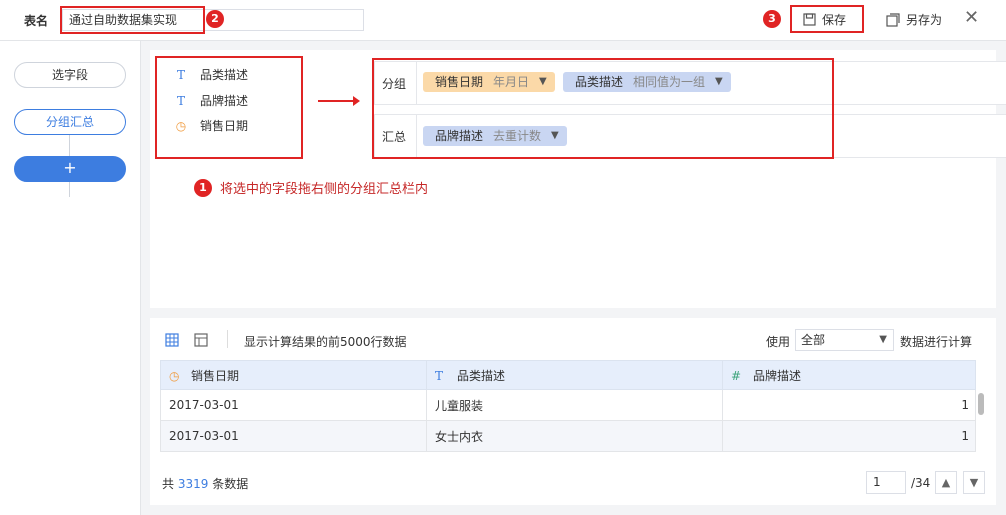 The image size is (1006, 515). I want to click on row-count-value: 3319, so click(193, 484).